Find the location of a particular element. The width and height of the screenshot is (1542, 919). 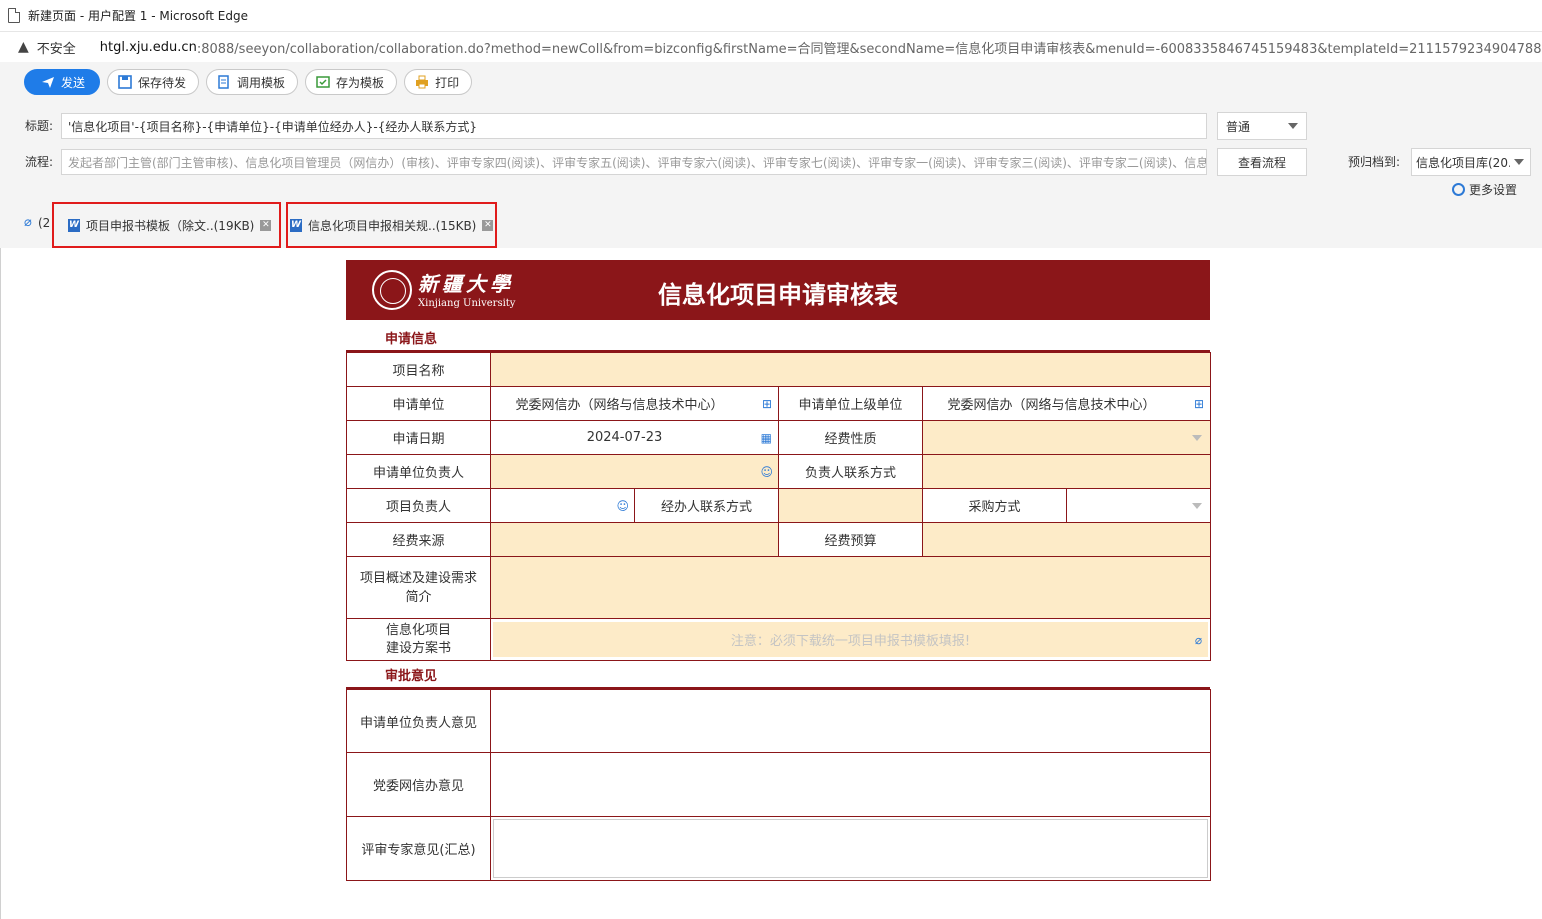

attachment-name: 信息化项目申报相关规..(15KB) is located at coordinates (392, 225).